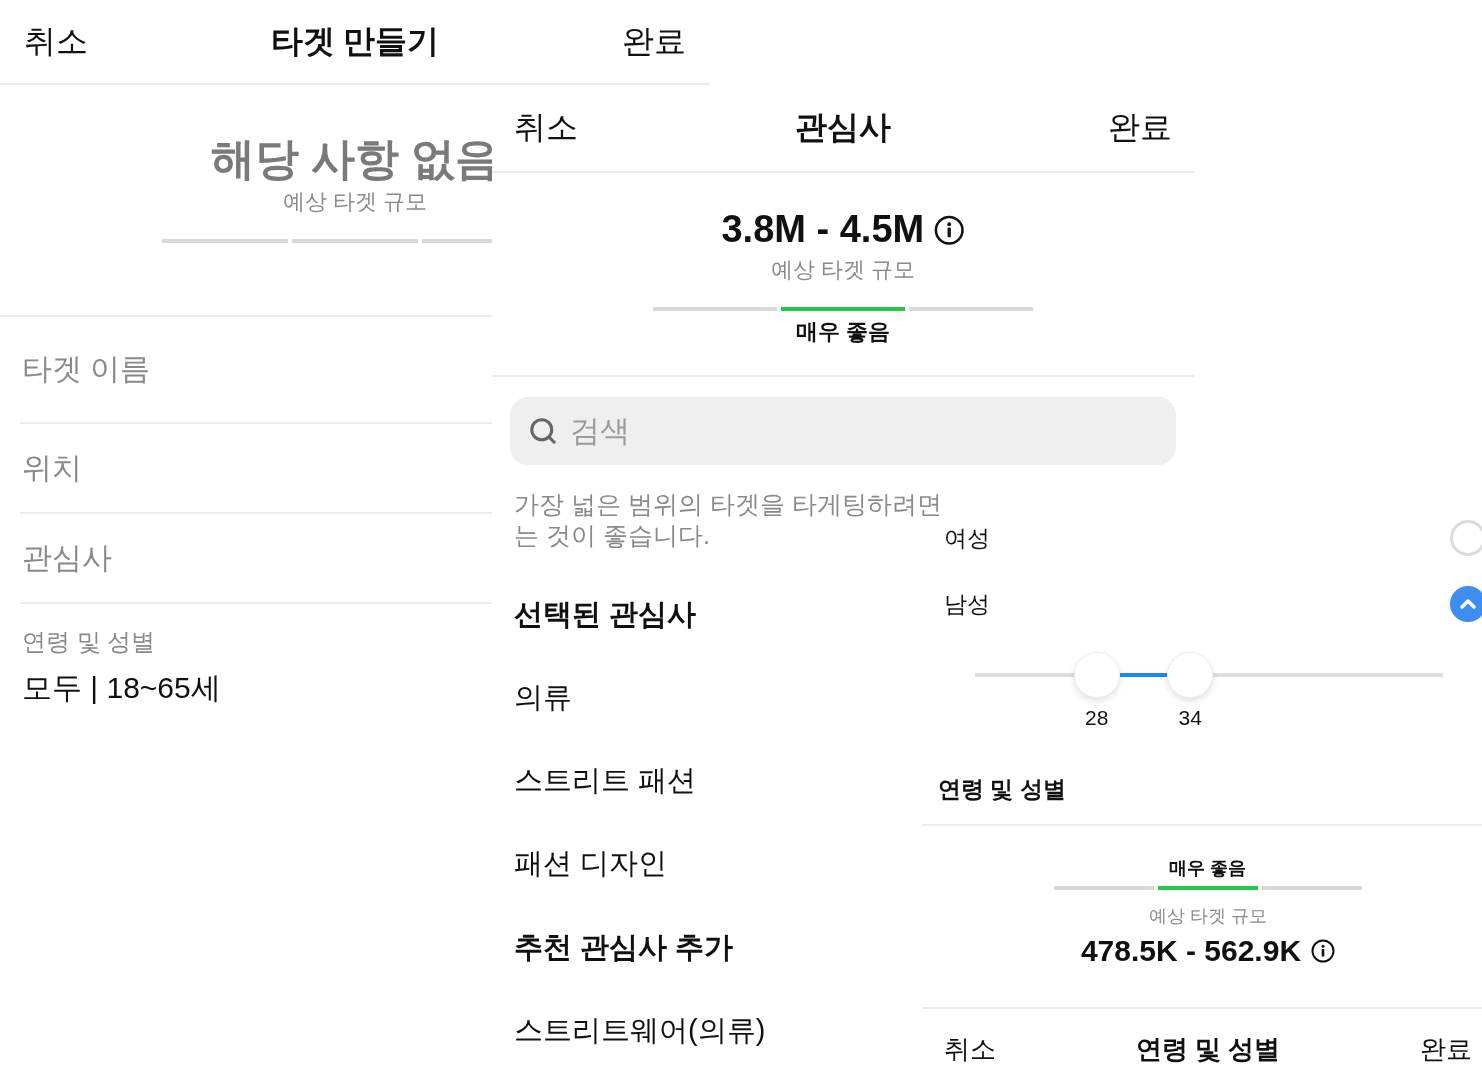  I want to click on gender-label: 여성, so click(967, 538).